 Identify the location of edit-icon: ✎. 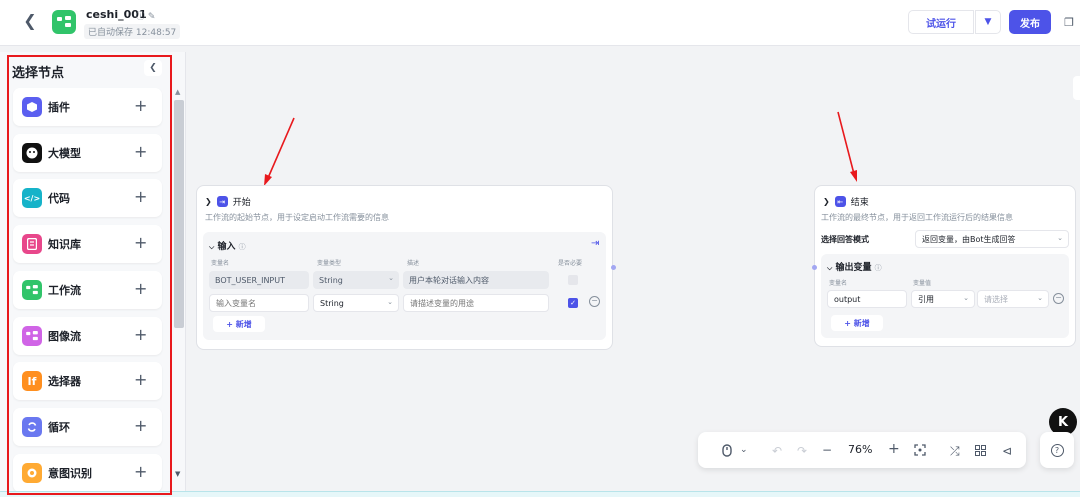
(152, 17).